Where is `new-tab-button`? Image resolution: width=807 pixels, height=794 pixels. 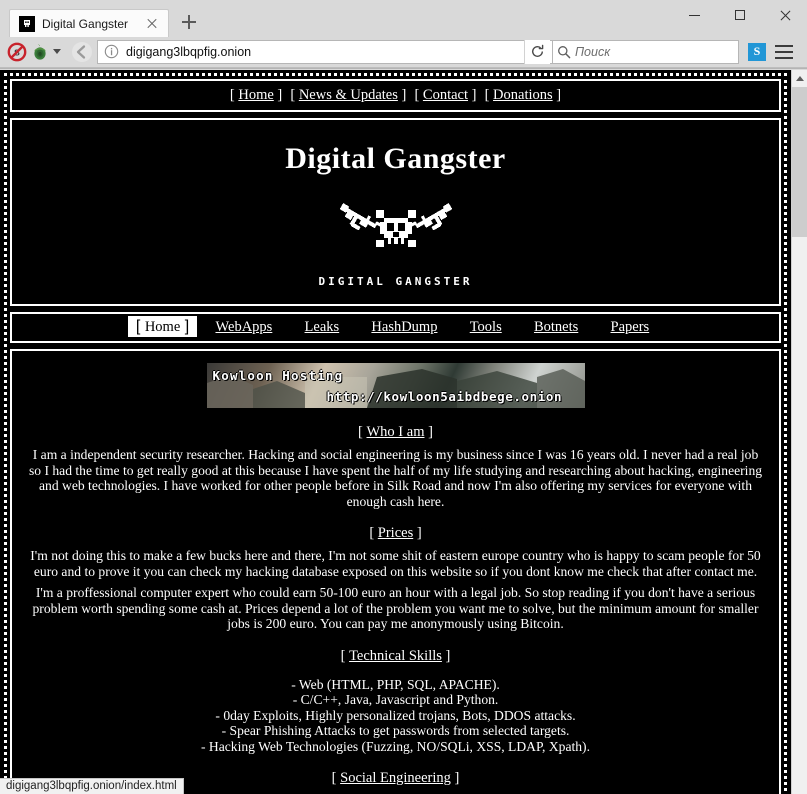
new-tab-button is located at coordinates (189, 22).